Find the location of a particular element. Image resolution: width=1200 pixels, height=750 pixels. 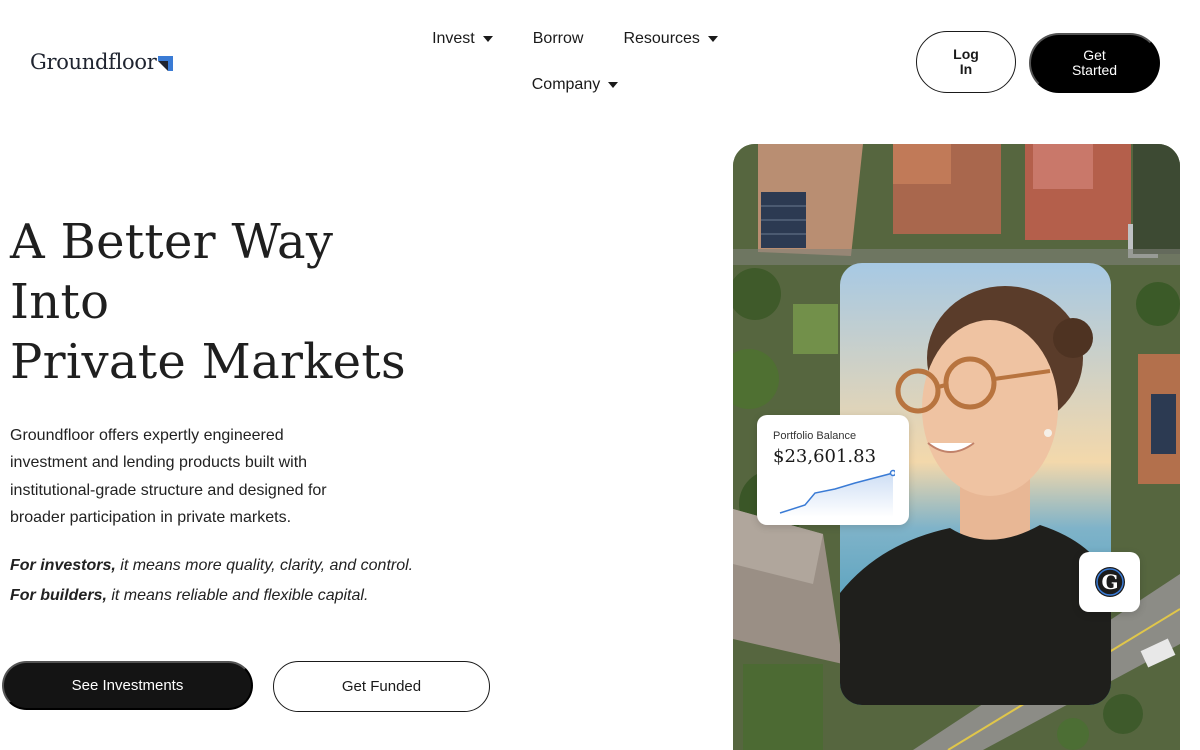

see-investments-button: See Investments is located at coordinates (127, 685).